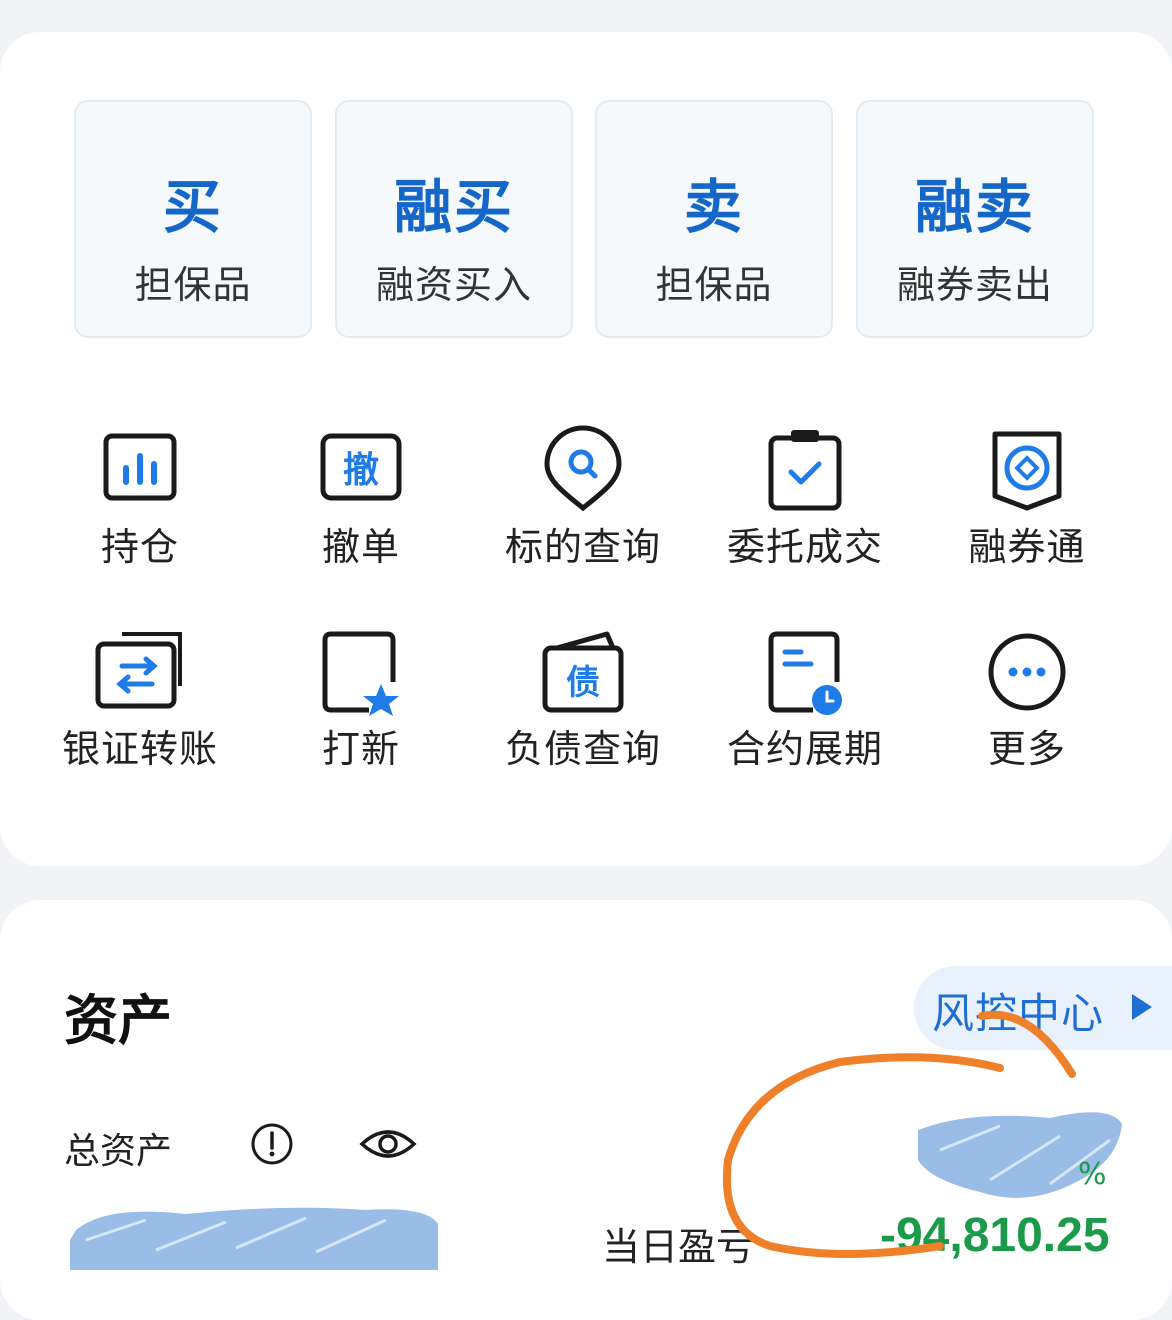 The height and width of the screenshot is (1320, 1172). Describe the element at coordinates (361, 509) in the screenshot. I see `grid-item-cancel-order: 撤 撤单` at that location.